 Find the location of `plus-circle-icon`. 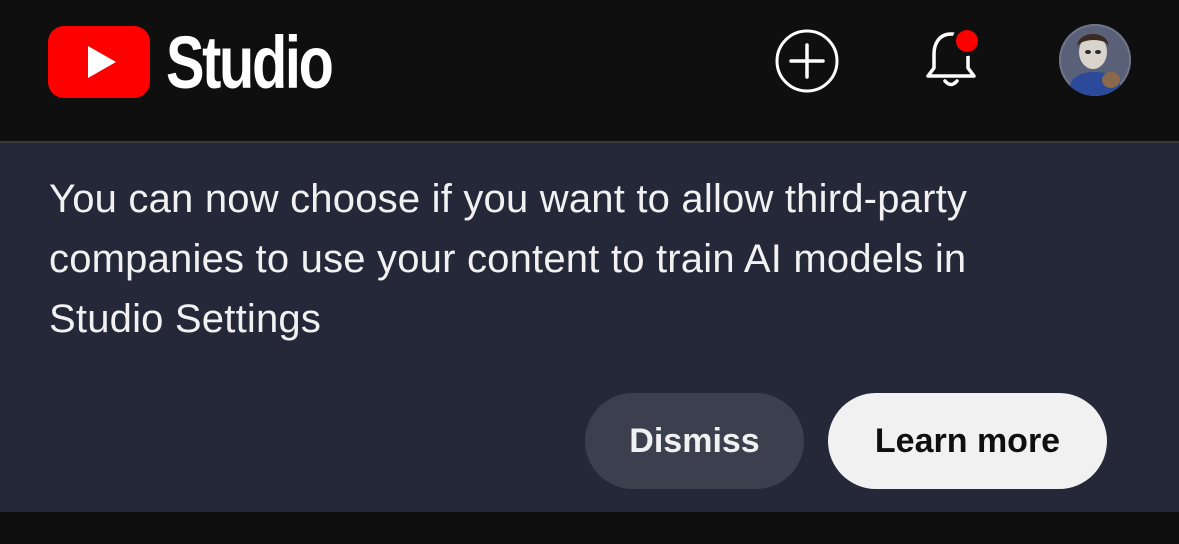

plus-circle-icon is located at coordinates (807, 61).